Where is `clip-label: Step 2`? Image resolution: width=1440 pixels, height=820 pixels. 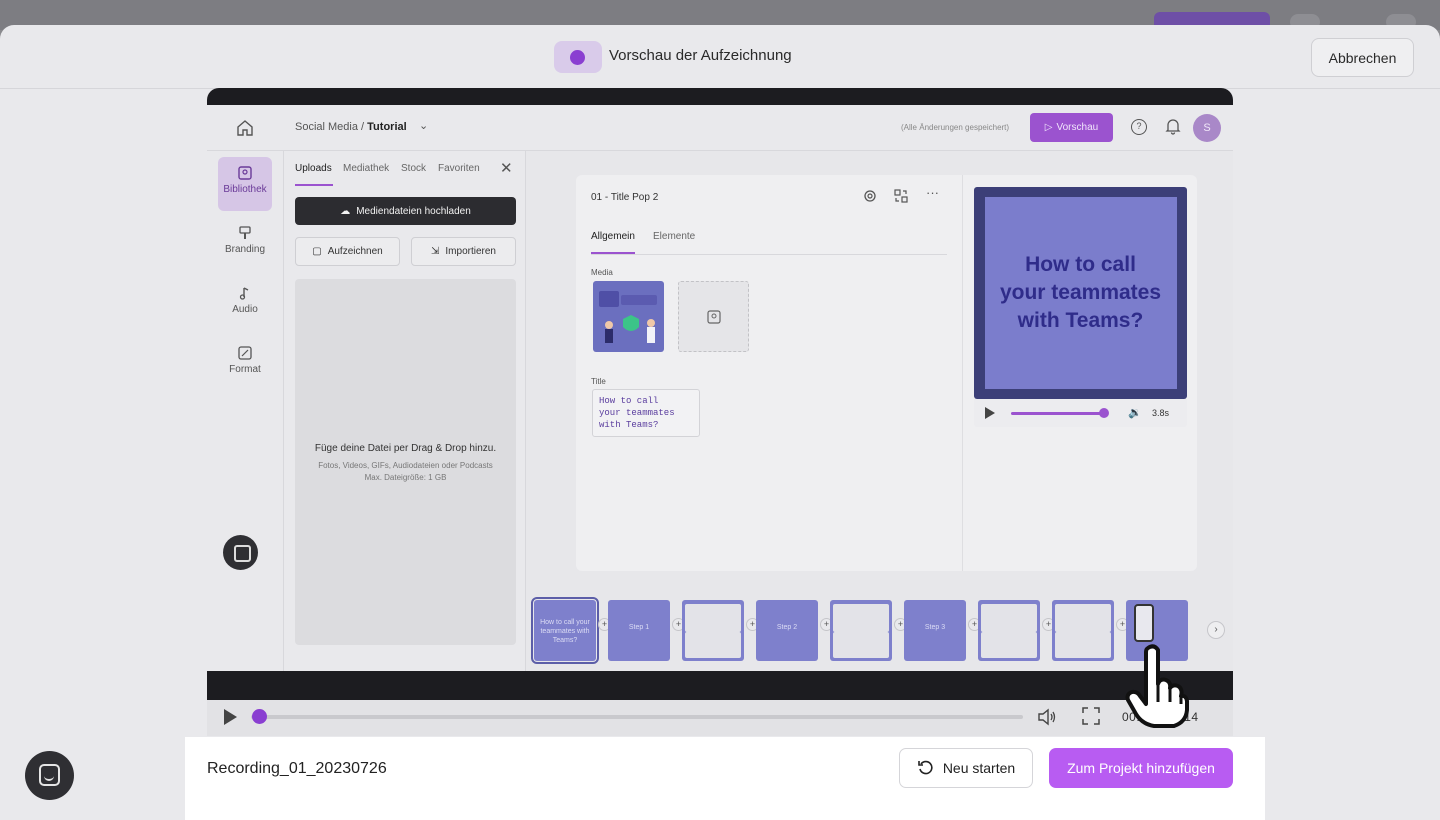
clip-label: Step 2 is located at coordinates (787, 627).